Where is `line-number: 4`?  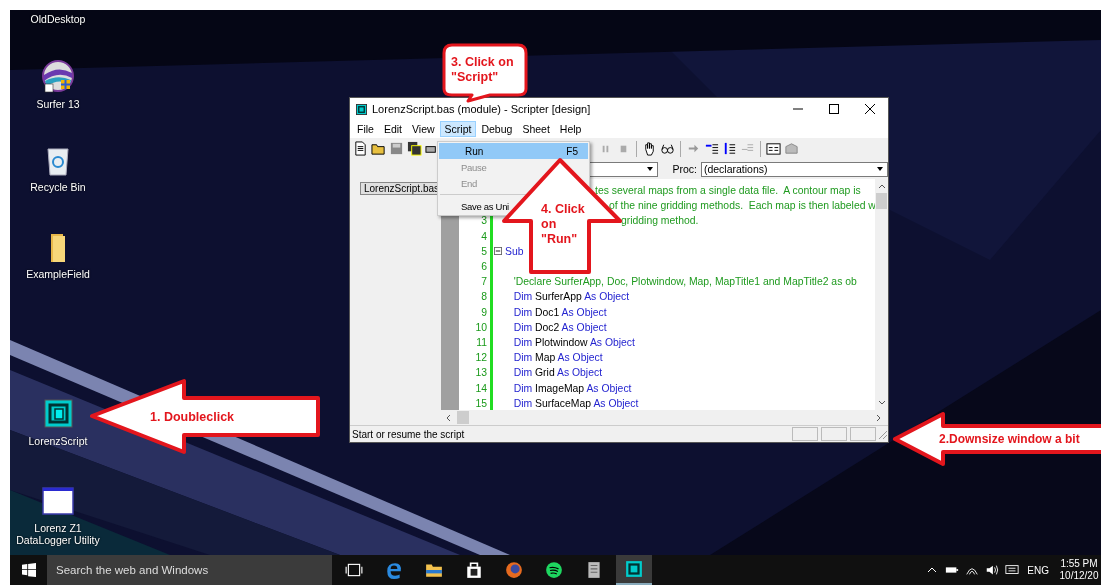 line-number: 4 is located at coordinates (484, 236).